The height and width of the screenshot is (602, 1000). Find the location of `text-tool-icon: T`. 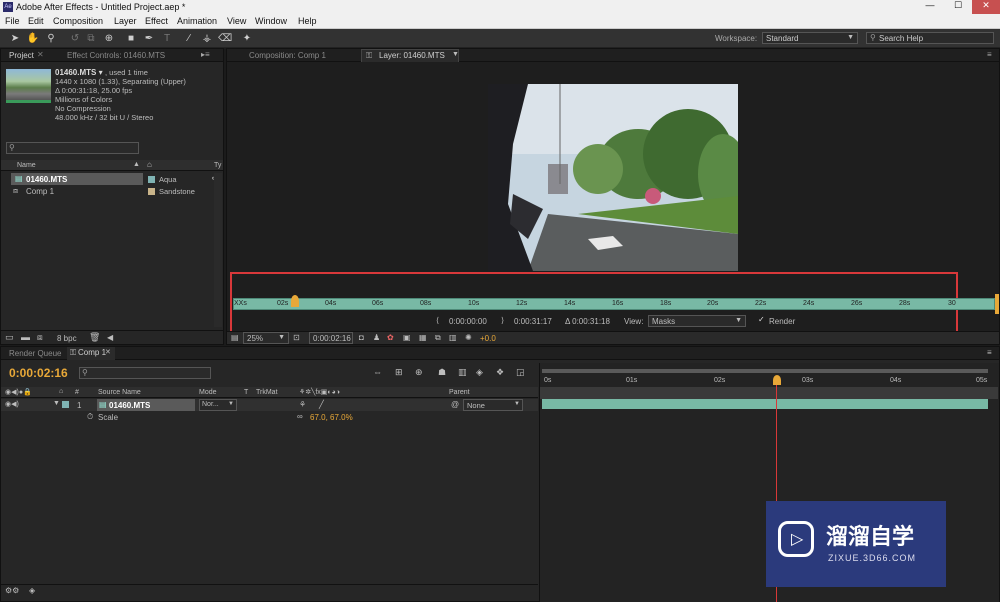

text-tool-icon: T is located at coordinates (167, 38).